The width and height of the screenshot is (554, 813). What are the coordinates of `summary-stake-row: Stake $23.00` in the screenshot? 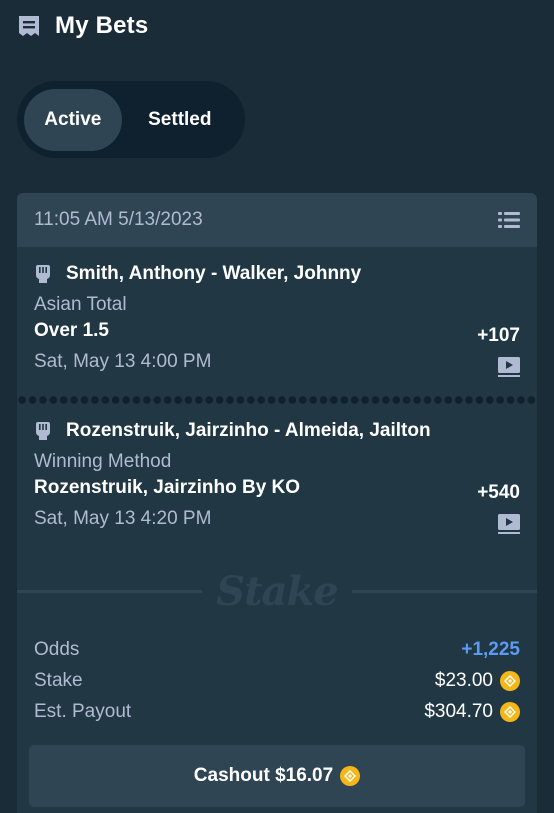 It's located at (277, 680).